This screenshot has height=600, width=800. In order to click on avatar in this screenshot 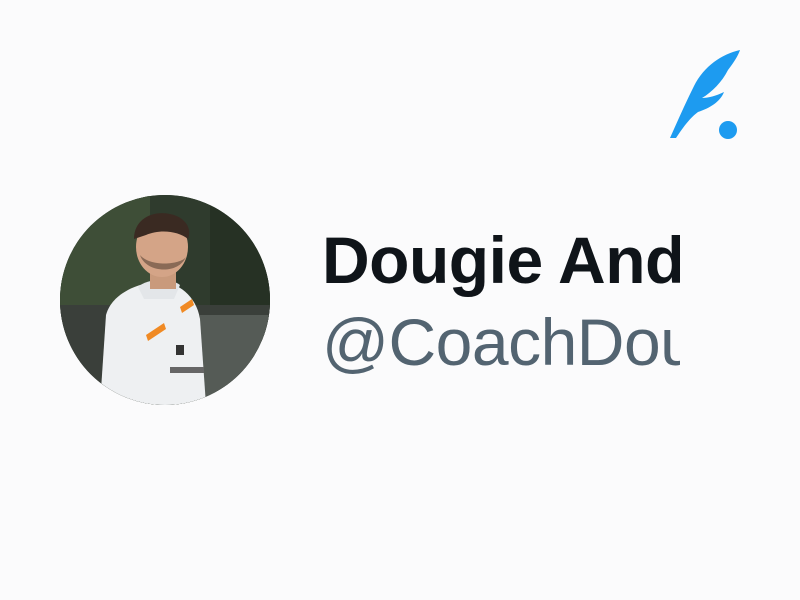, I will do `click(165, 300)`.